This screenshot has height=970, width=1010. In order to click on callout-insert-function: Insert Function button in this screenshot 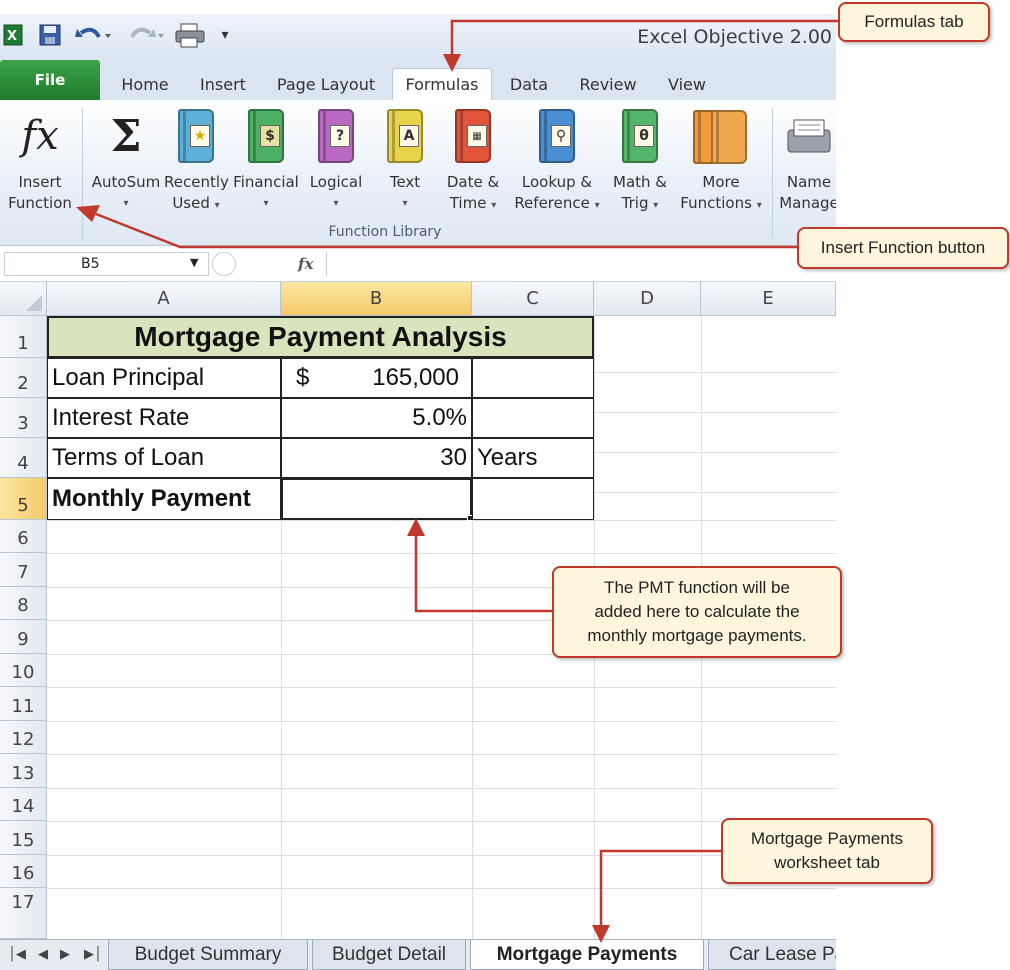, I will do `click(903, 248)`.